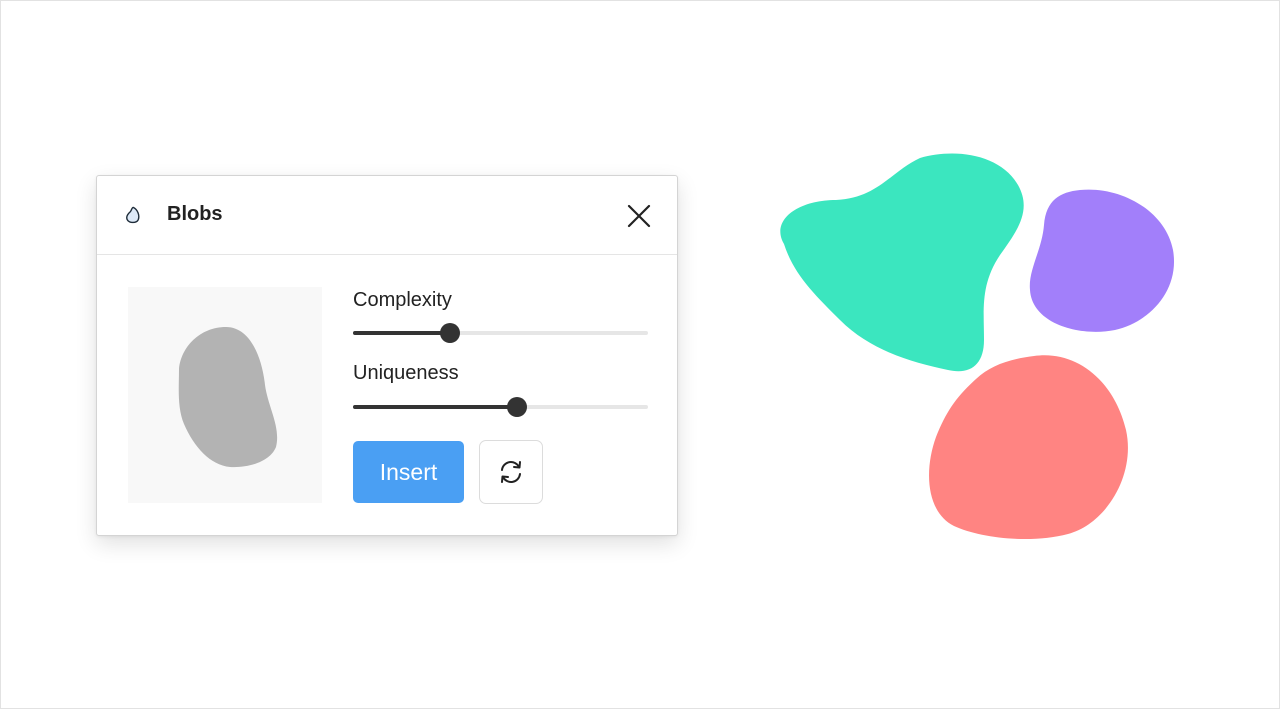 This screenshot has width=1280, height=709. What do you see at coordinates (516, 407) in the screenshot?
I see `uniqueness-slider-thumb` at bounding box center [516, 407].